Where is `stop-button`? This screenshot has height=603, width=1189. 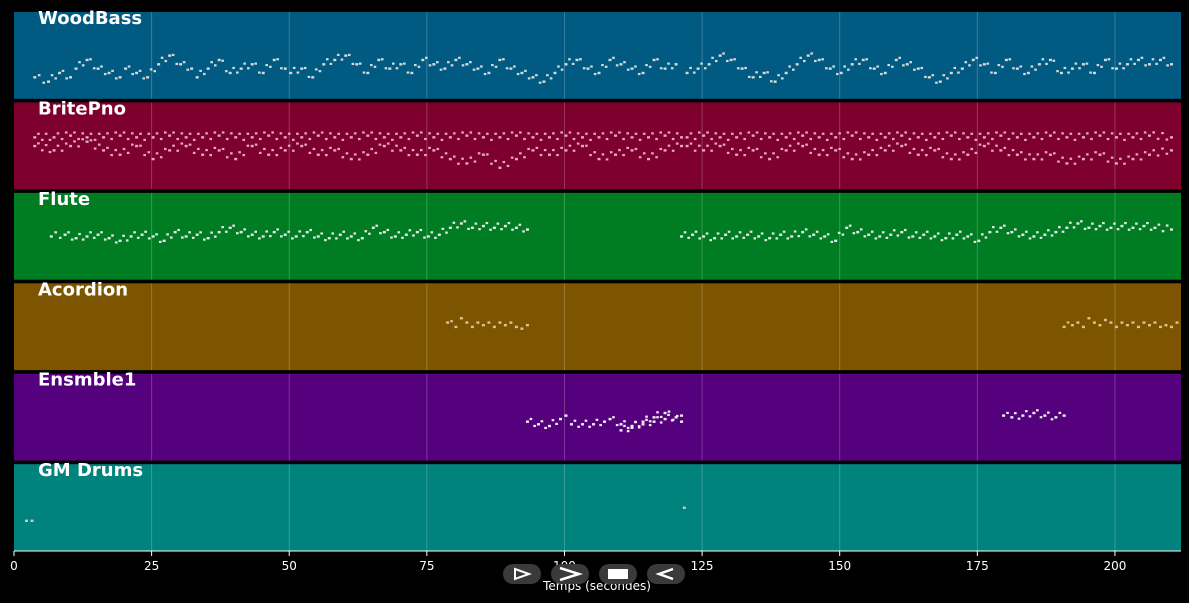
stop-button is located at coordinates (618, 574).